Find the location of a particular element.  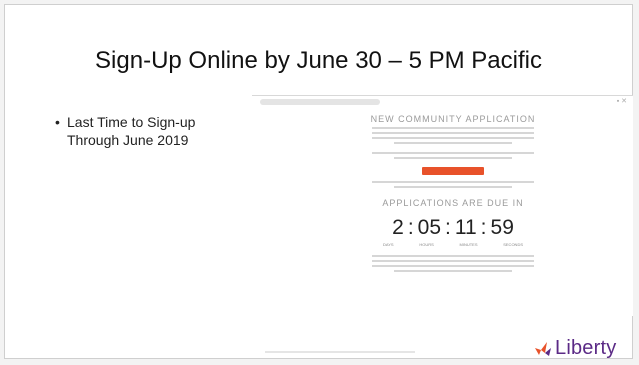

slide-title: Sign-Up Online by June 30 – 5 PM Pacific is located at coordinates (318, 60).